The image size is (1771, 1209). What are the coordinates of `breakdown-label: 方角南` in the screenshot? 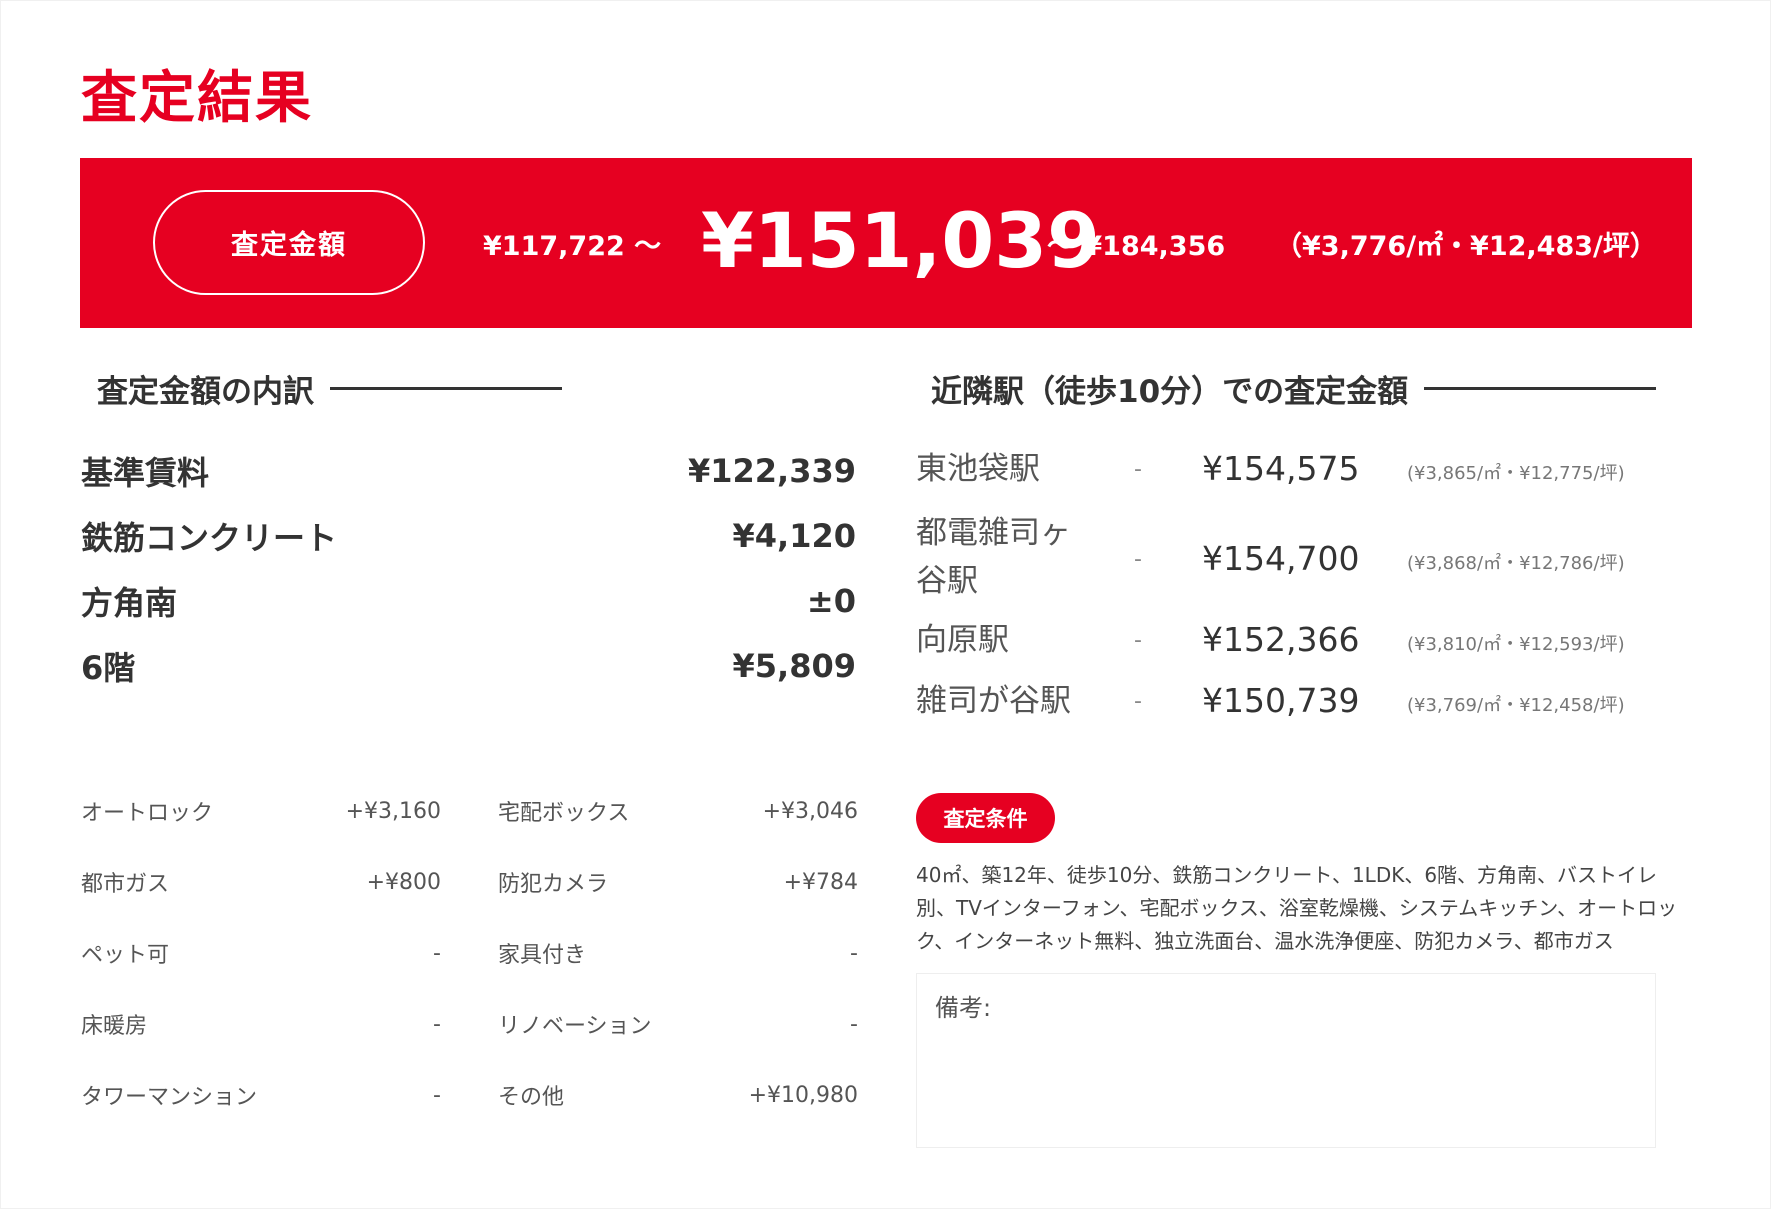 It's located at (129, 603).